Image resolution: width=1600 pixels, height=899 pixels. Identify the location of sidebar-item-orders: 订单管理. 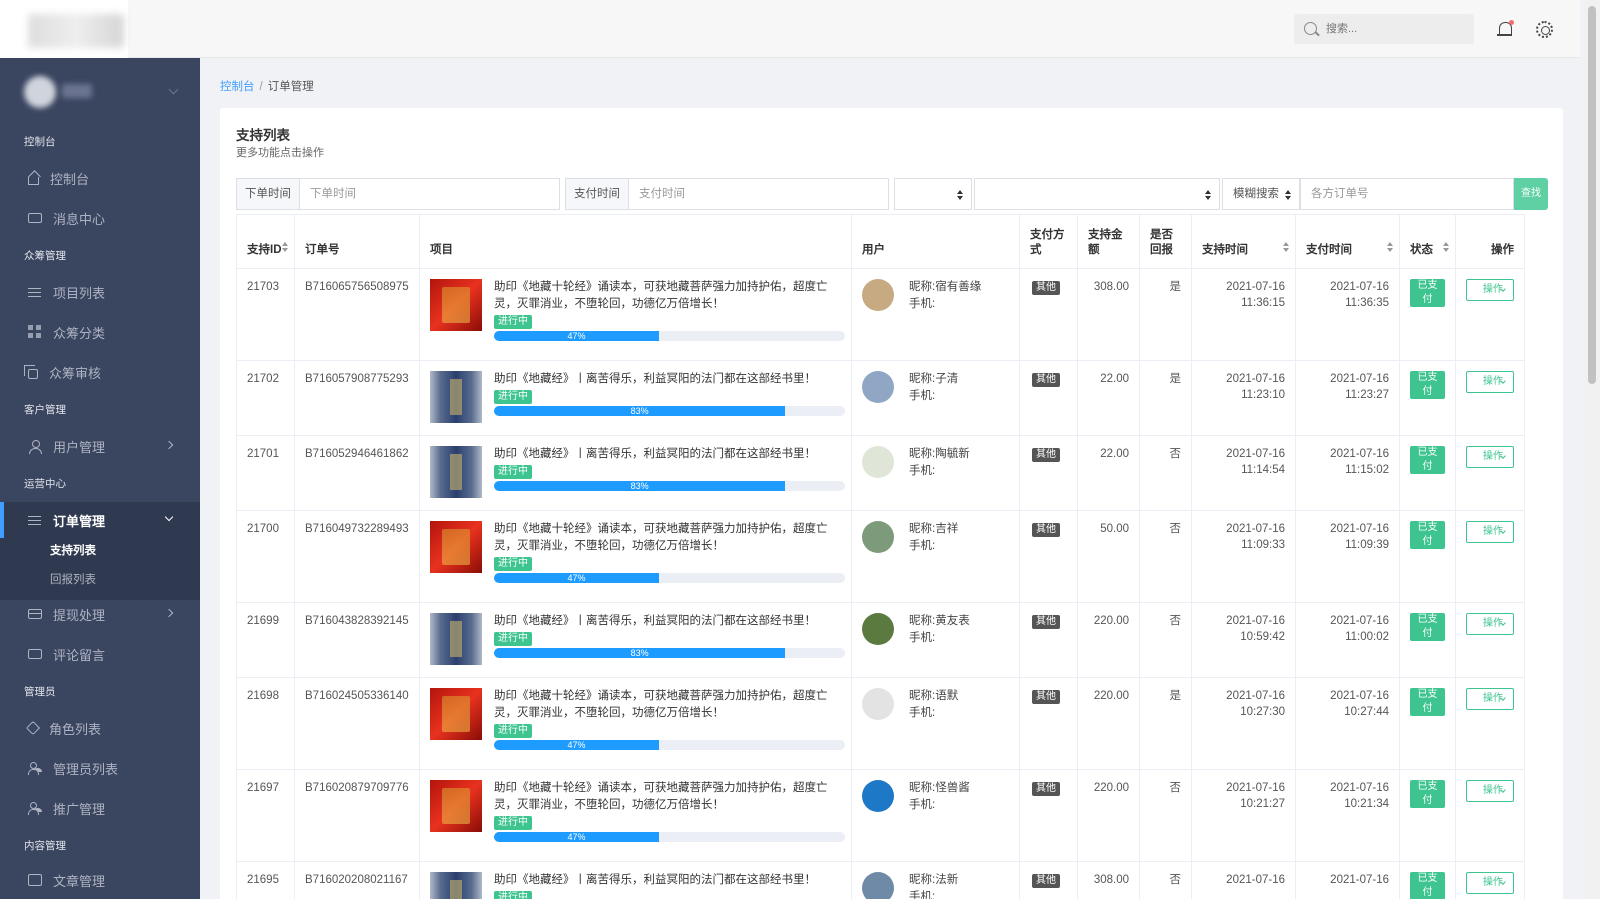
(100, 520).